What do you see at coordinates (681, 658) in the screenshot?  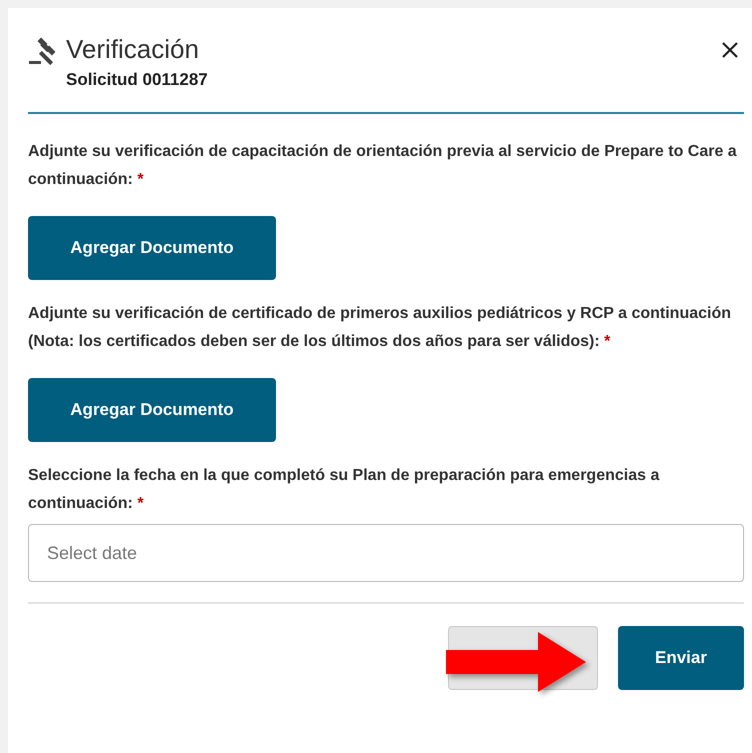 I see `submit-button: Enviar` at bounding box center [681, 658].